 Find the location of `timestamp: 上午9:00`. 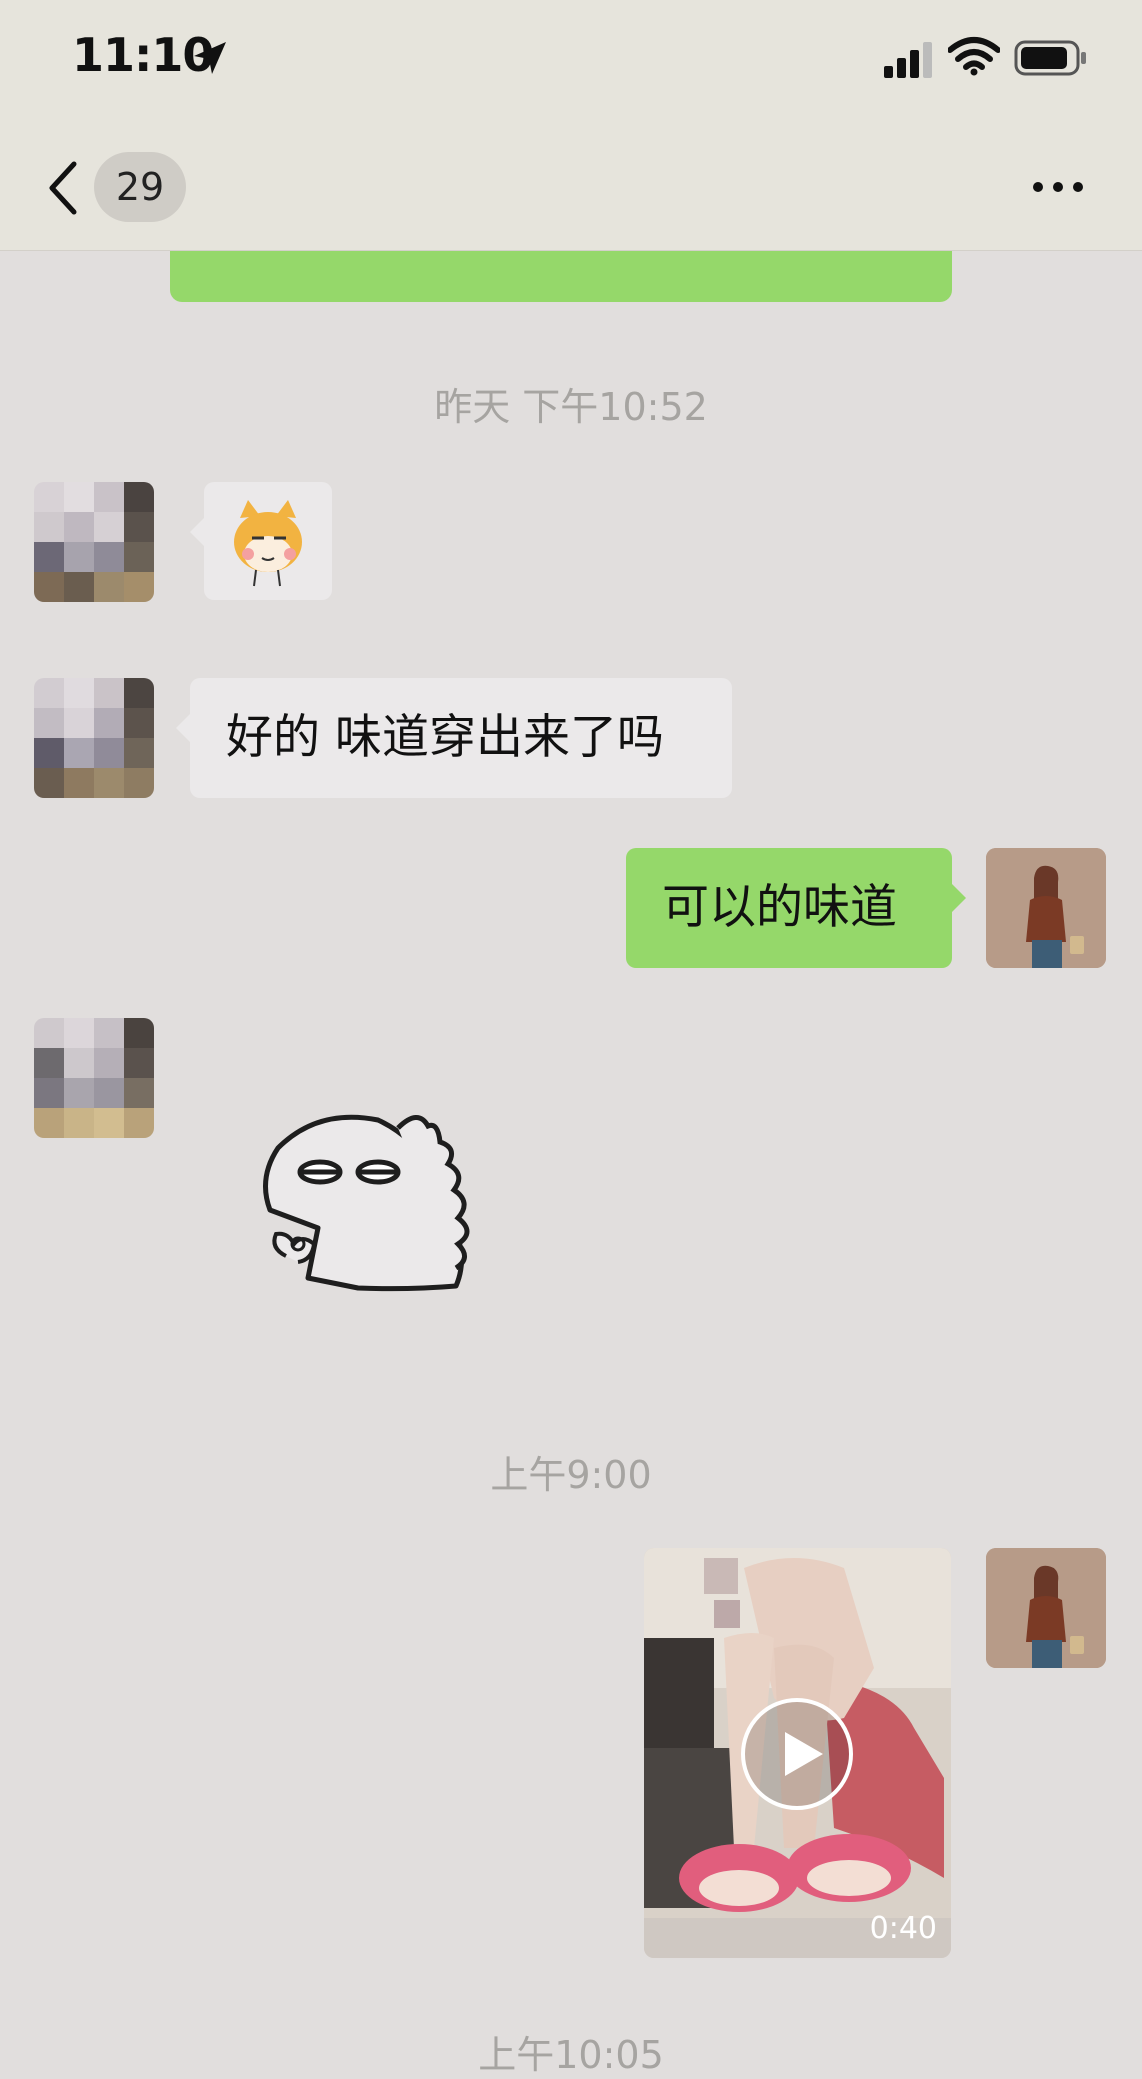

timestamp: 上午9:00 is located at coordinates (571, 1475).